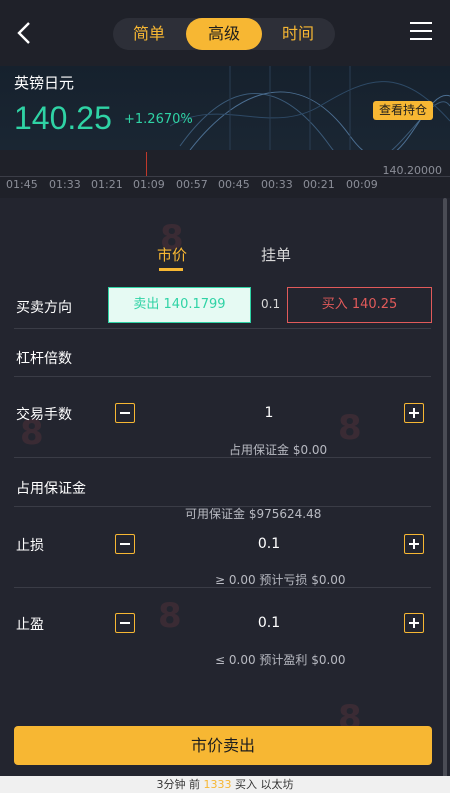  I want to click on axis-time-label: 01:21, so click(107, 184).